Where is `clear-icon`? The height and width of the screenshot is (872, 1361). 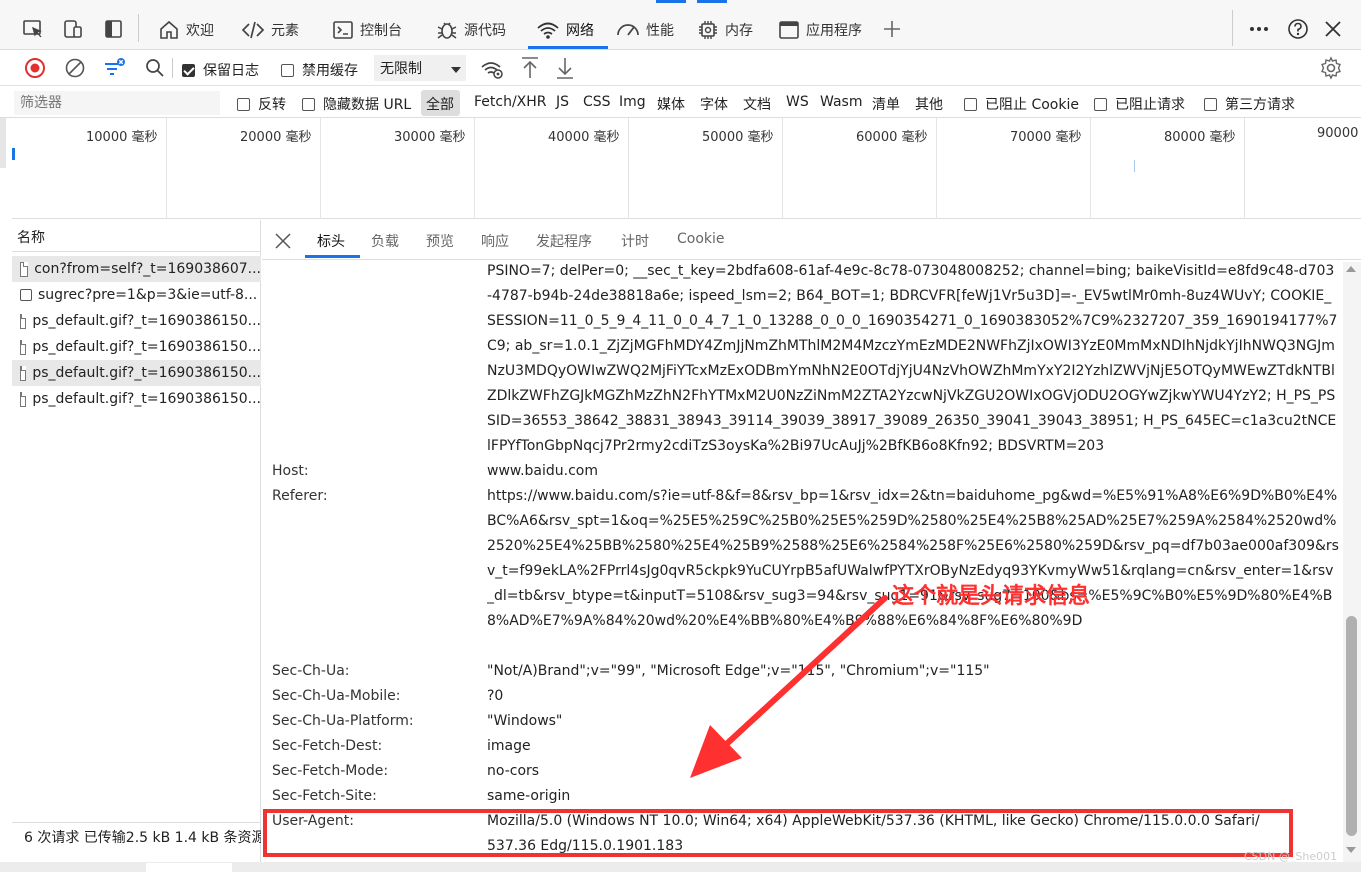
clear-icon is located at coordinates (75, 68).